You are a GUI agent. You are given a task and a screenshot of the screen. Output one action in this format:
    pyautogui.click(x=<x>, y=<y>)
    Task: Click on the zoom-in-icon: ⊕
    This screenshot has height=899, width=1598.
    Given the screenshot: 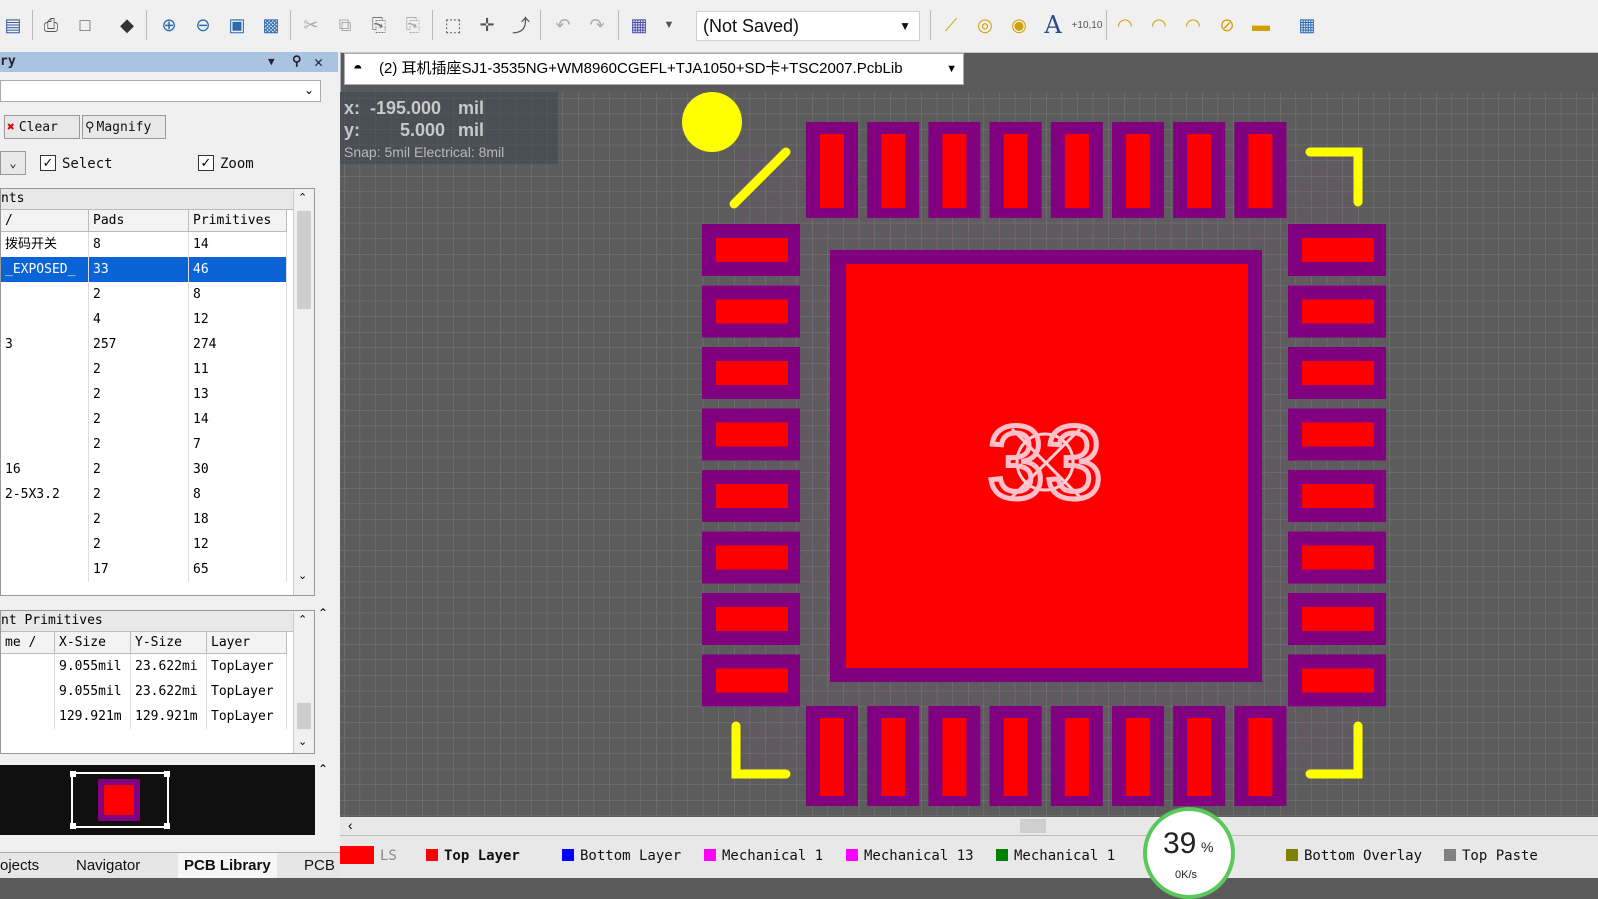 What is the action you would take?
    pyautogui.click(x=169, y=25)
    